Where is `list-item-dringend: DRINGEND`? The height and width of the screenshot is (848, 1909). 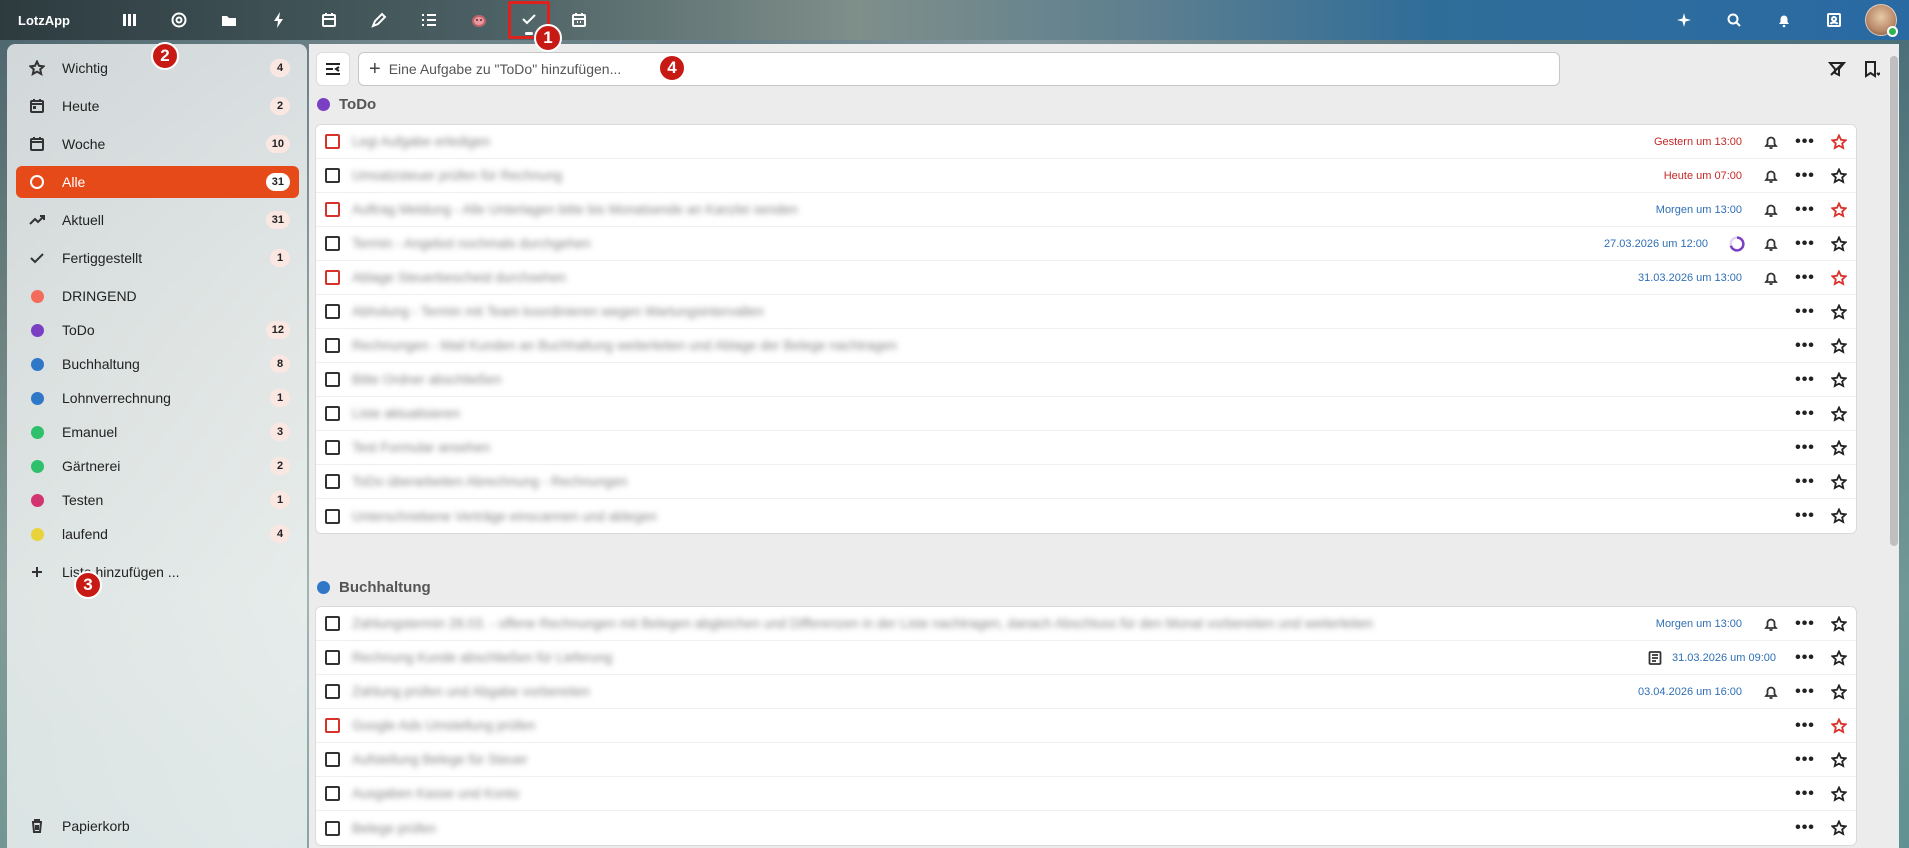 list-item-dringend: DRINGEND is located at coordinates (157, 296).